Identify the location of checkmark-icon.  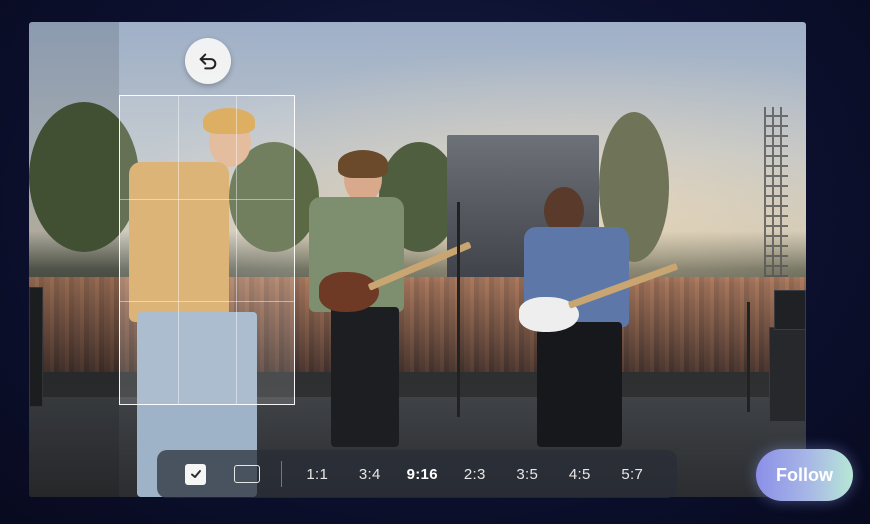
(195, 474).